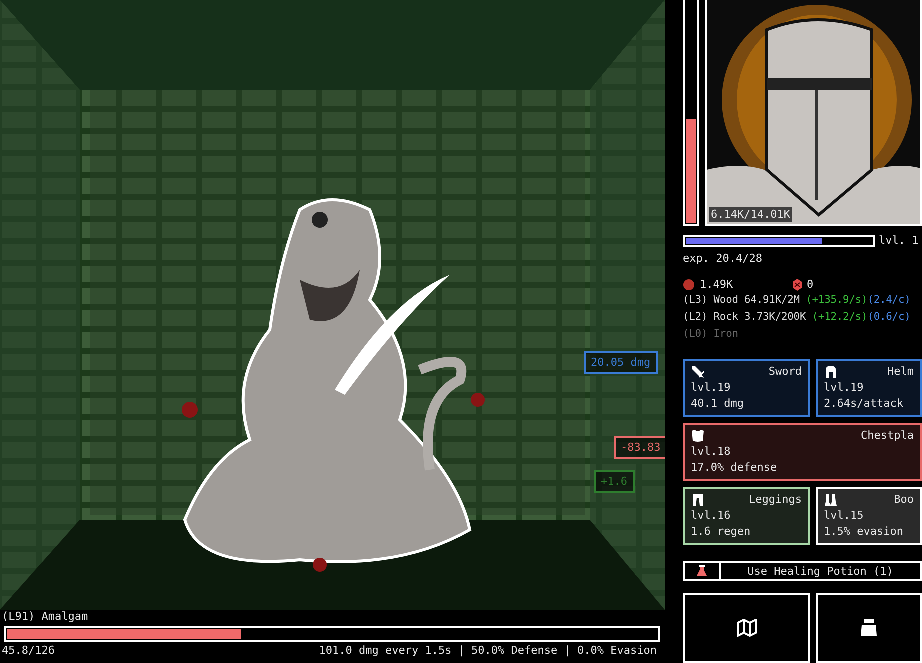 This screenshot has width=922, height=663. Describe the element at coordinates (717, 285) in the screenshot. I see `currency-amount: 1.49K` at that location.